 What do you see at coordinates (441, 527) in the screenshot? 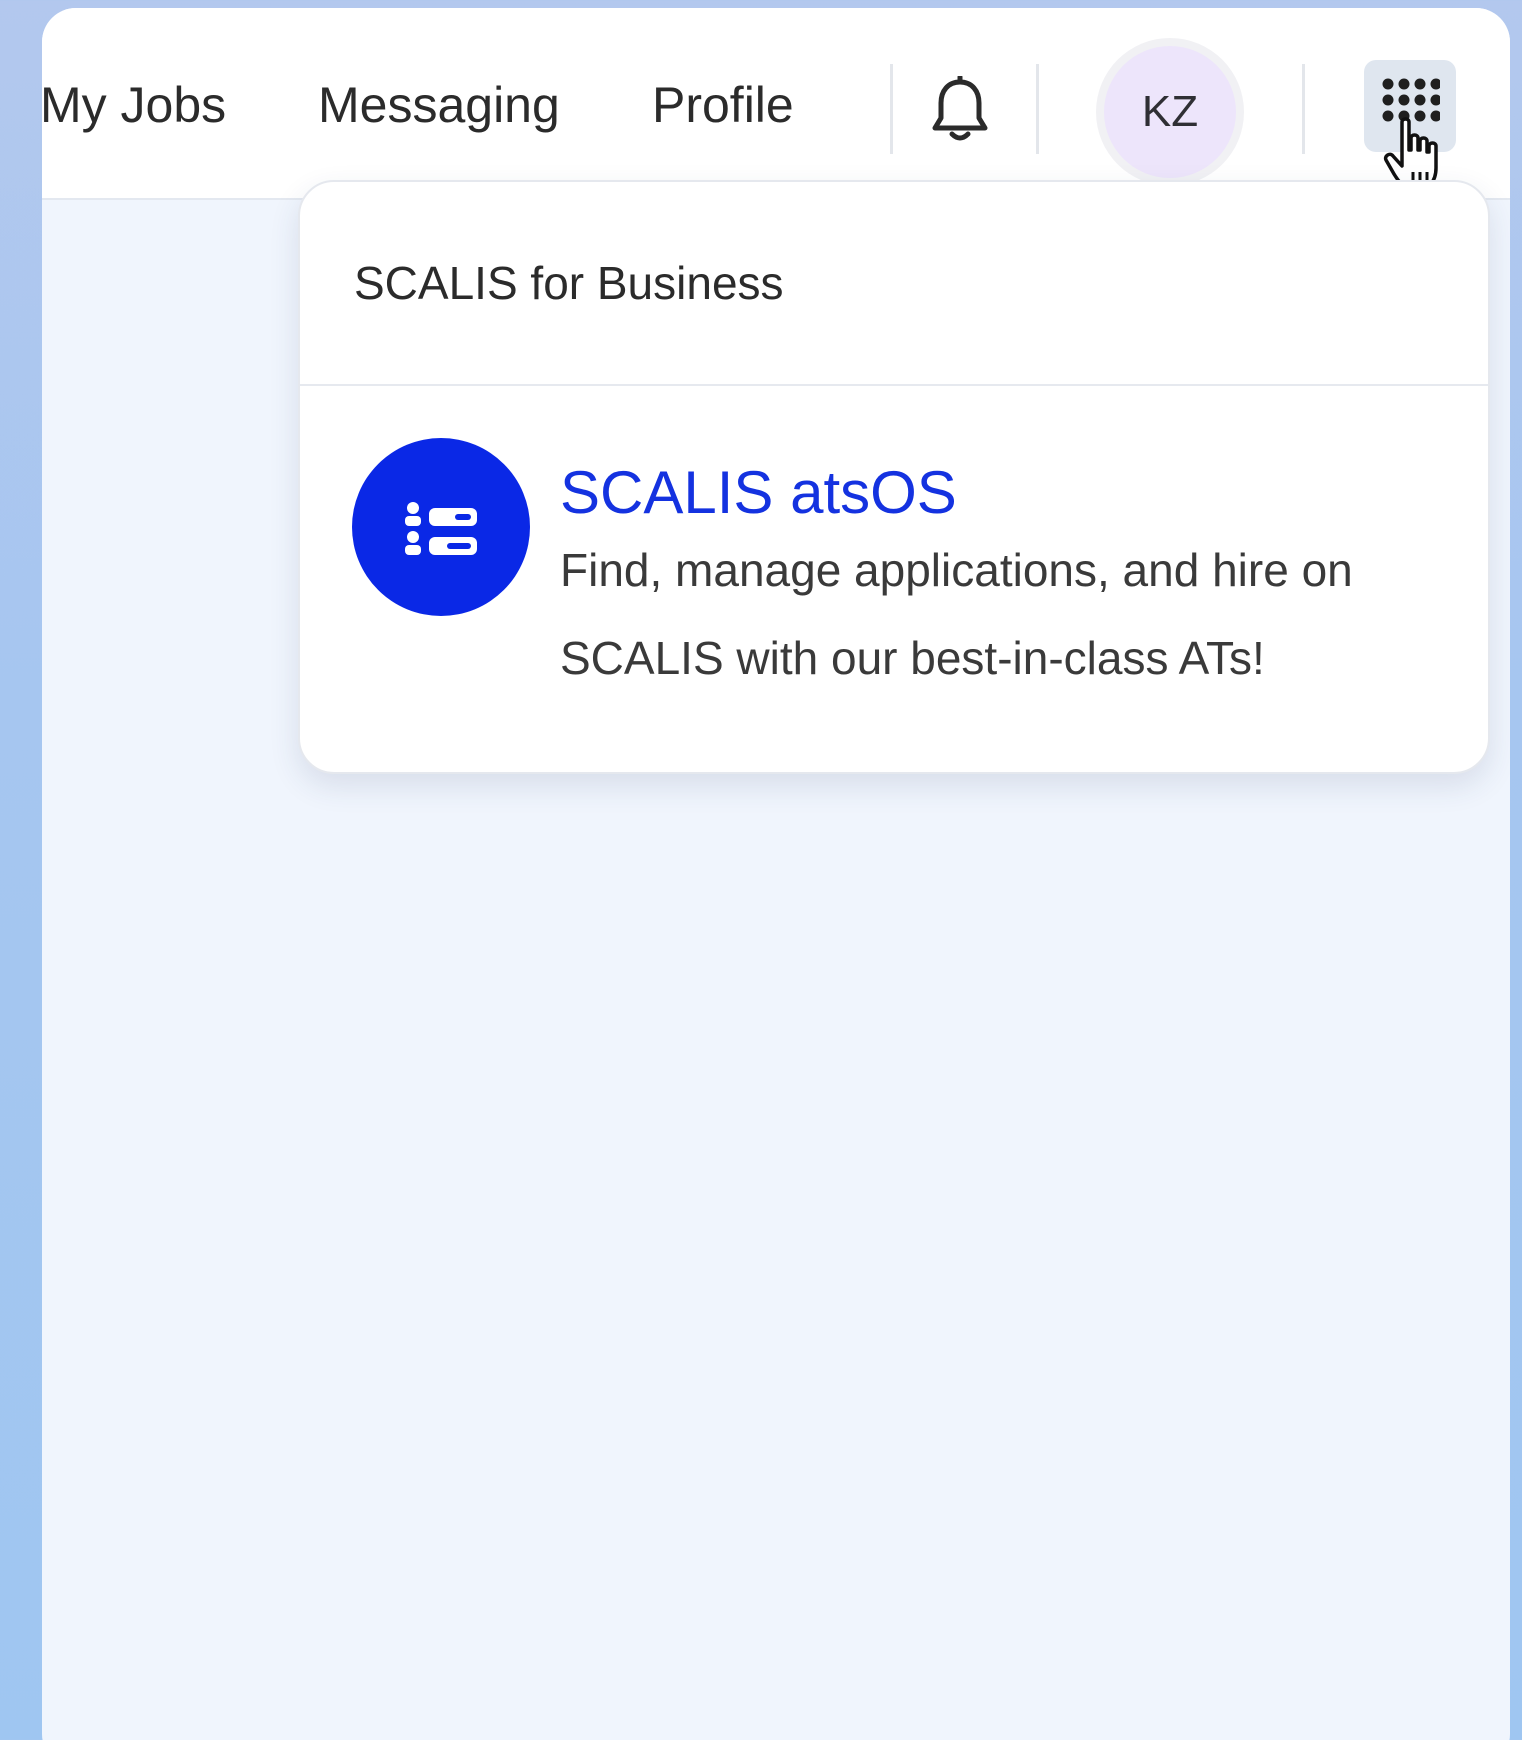
I see `list-users-icon` at bounding box center [441, 527].